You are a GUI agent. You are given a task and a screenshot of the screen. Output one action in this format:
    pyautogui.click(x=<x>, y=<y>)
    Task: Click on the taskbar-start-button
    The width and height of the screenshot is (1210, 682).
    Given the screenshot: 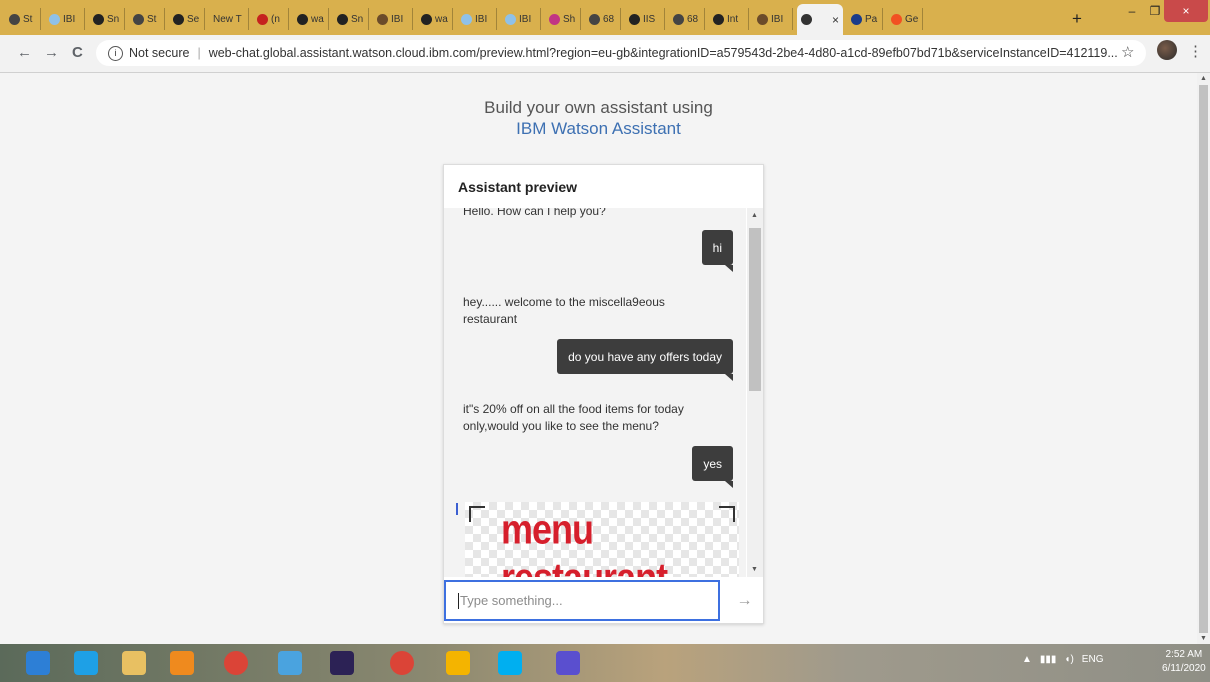 What is the action you would take?
    pyautogui.click(x=38, y=663)
    